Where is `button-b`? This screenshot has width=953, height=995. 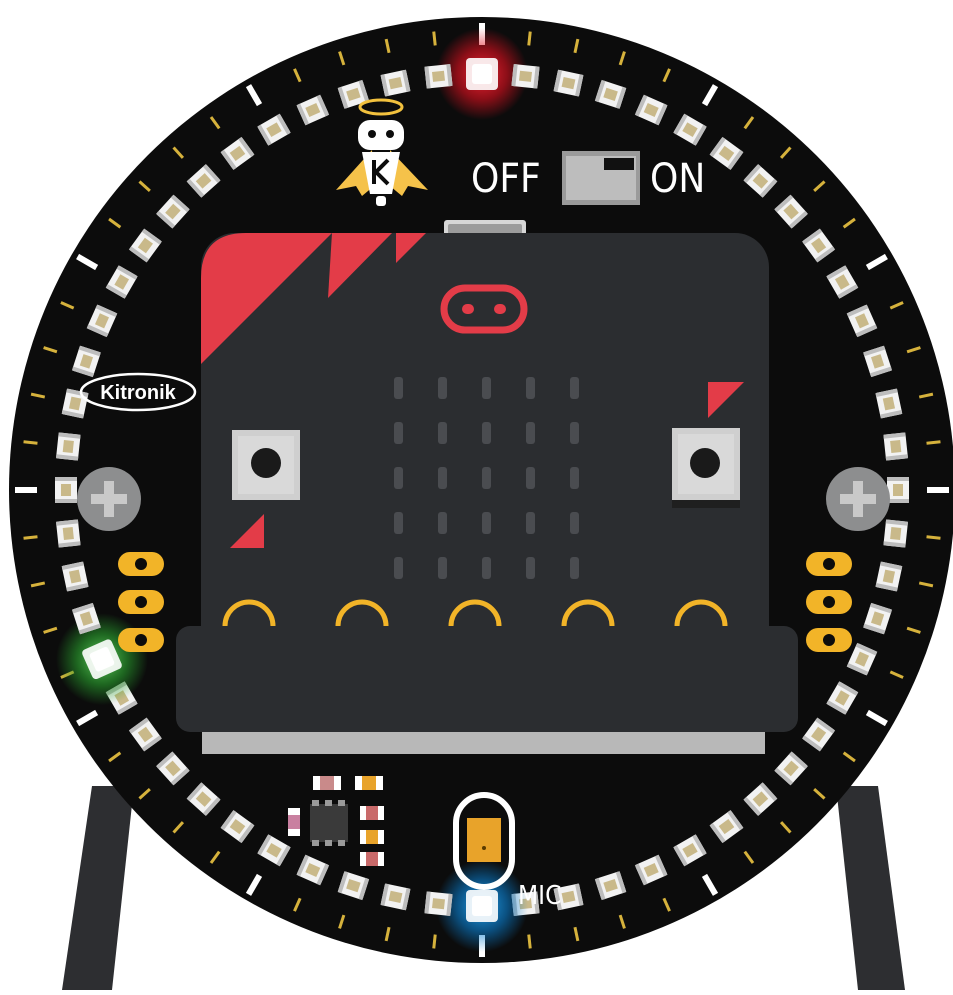
button-b is located at coordinates (706, 468).